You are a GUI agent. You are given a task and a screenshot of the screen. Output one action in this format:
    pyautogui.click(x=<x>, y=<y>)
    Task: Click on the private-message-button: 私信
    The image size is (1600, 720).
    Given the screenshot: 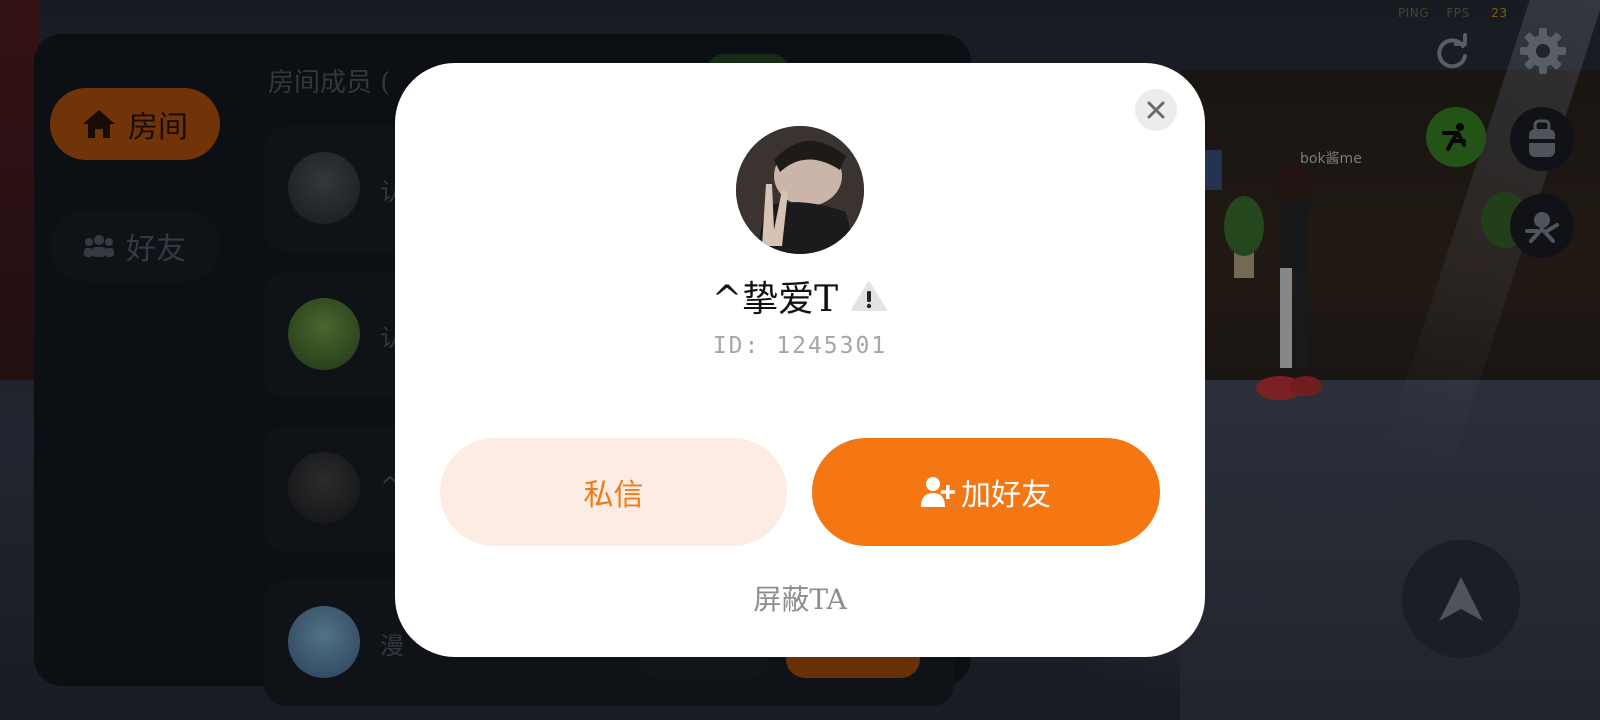 What is the action you would take?
    pyautogui.click(x=613, y=492)
    